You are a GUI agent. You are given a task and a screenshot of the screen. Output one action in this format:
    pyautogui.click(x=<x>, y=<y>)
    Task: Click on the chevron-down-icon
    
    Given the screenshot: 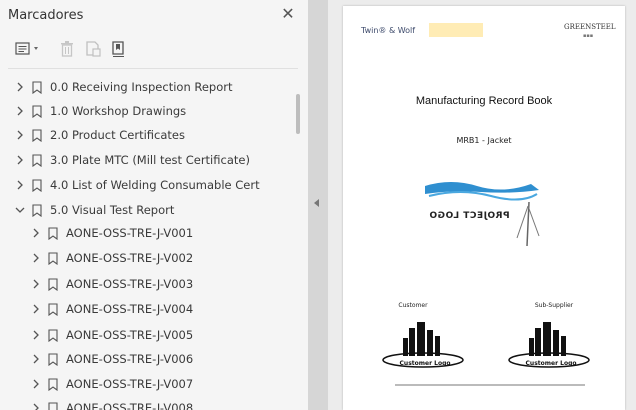 What is the action you would take?
    pyautogui.click(x=20, y=210)
    